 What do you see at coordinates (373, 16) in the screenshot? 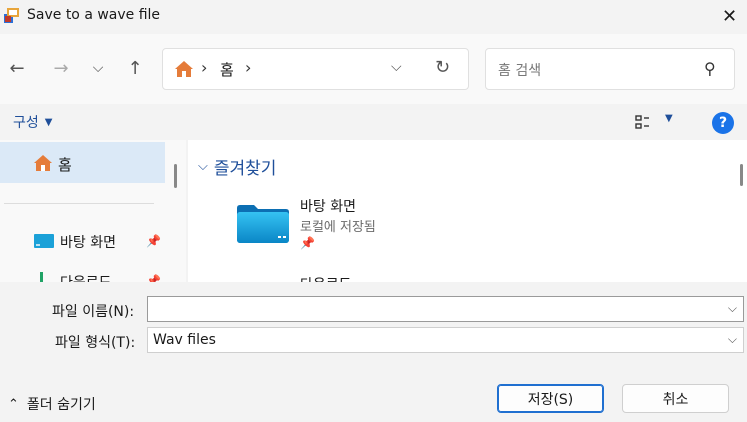
I see `title-bar: Save to a wave file ✕` at bounding box center [373, 16].